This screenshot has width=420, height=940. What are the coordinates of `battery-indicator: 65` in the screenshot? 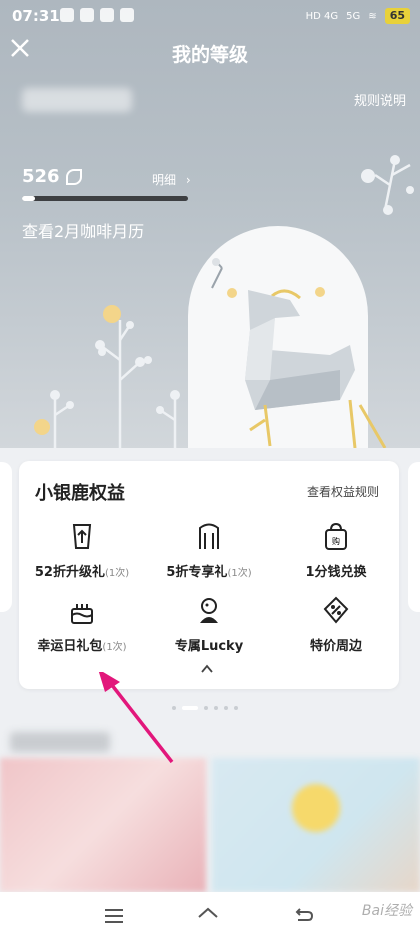 It's located at (397, 16).